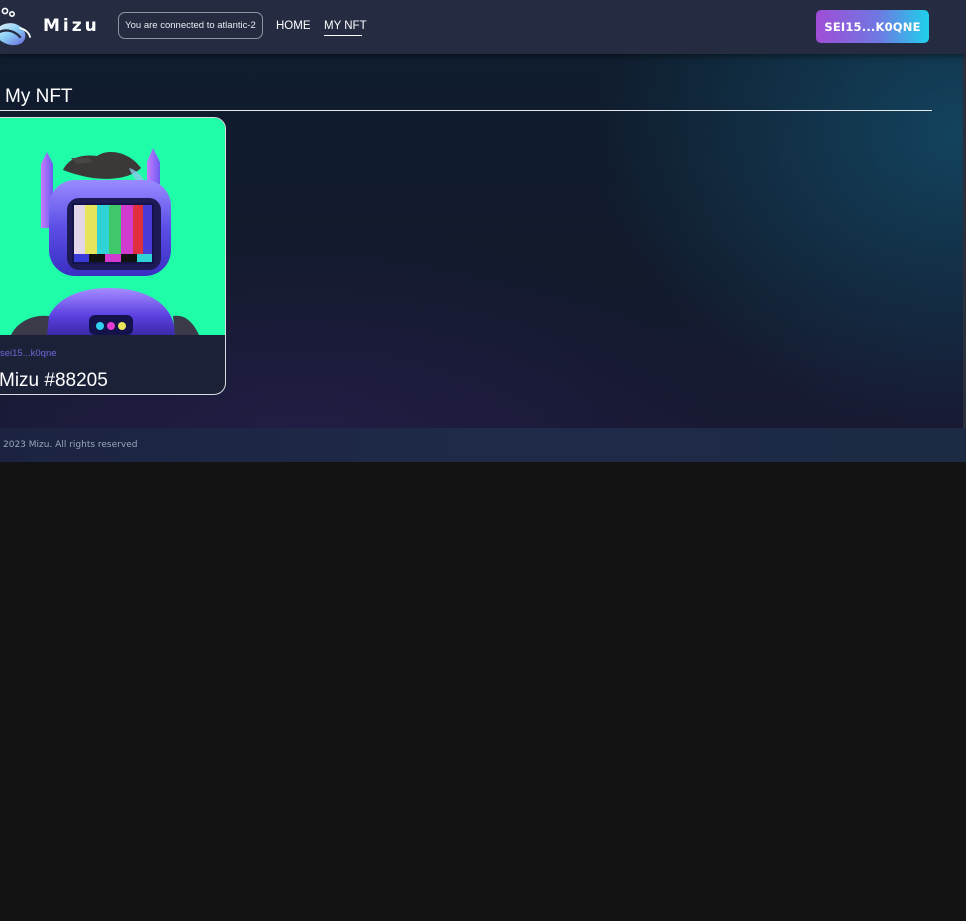  I want to click on page-title: My NFT, so click(39, 96).